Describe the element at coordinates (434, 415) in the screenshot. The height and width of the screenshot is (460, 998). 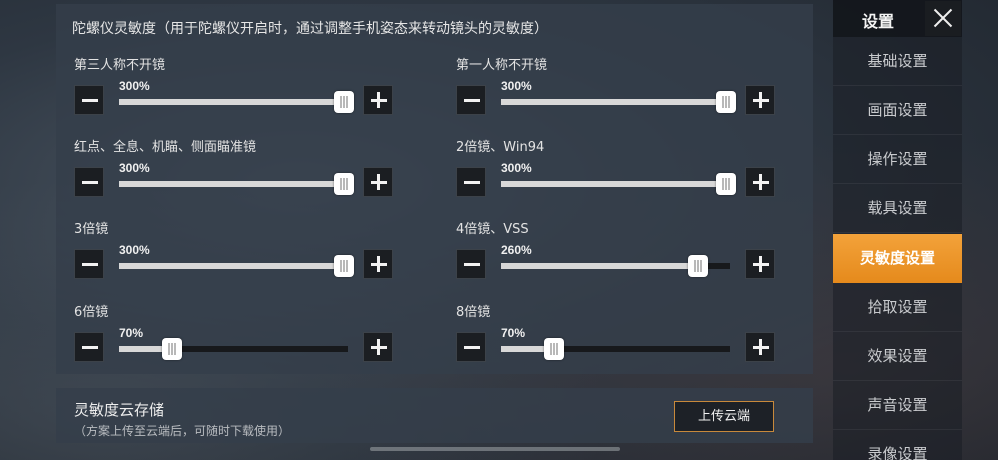
I see `cloud-storage-panel: 灵敏度云存储 （方案上传至云端后，可随时下载使用） 上传云端` at that location.